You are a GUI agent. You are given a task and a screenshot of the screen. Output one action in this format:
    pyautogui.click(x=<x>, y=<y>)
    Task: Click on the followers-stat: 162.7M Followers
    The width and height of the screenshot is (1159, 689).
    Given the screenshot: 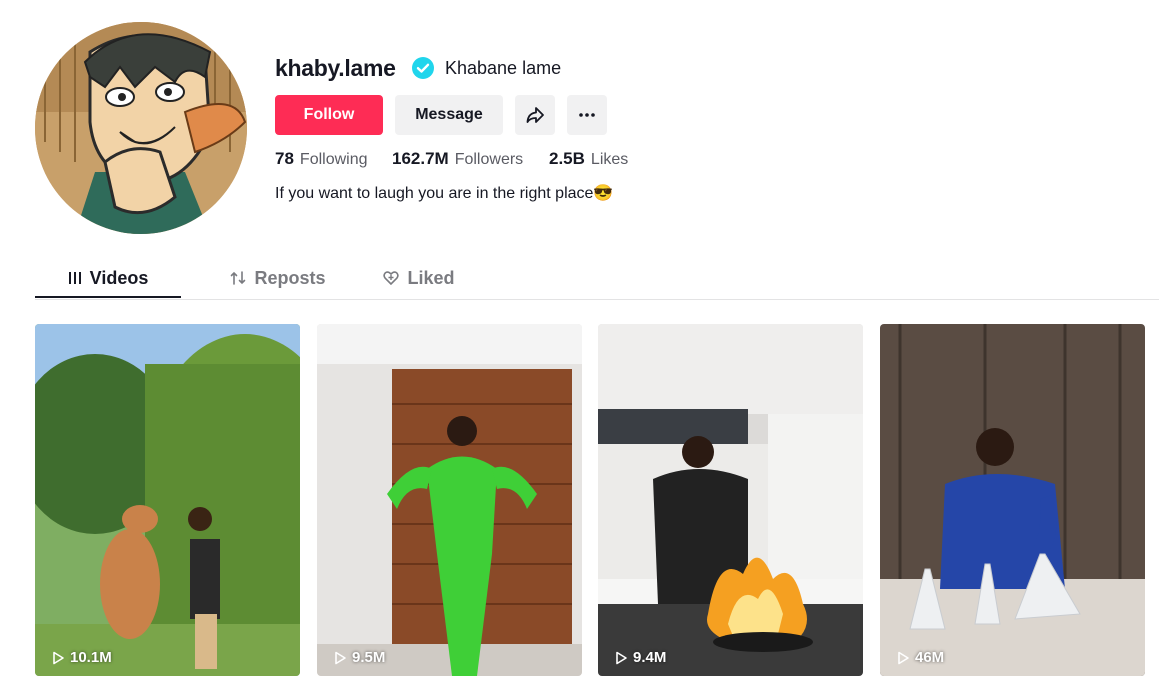 What is the action you would take?
    pyautogui.click(x=457, y=159)
    